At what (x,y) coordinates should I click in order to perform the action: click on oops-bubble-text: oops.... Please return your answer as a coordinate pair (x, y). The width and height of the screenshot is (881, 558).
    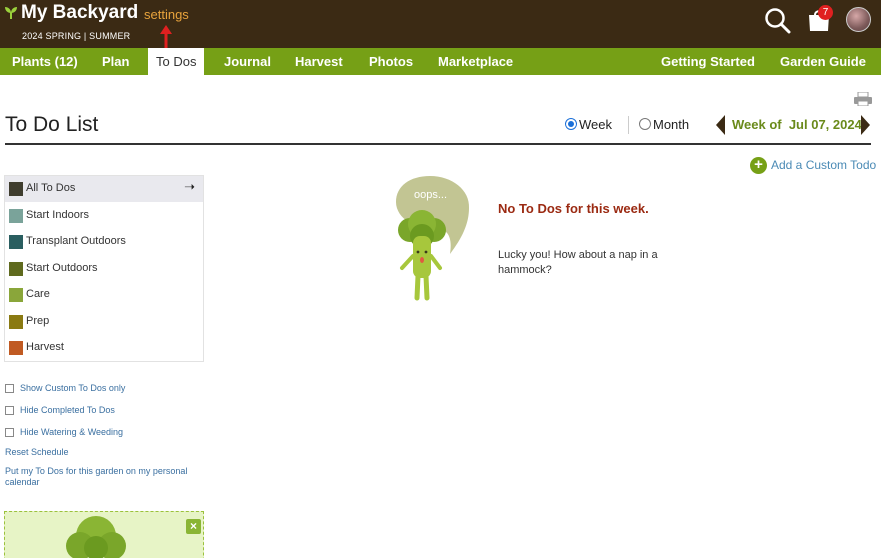
    Looking at the image, I should click on (430, 195).